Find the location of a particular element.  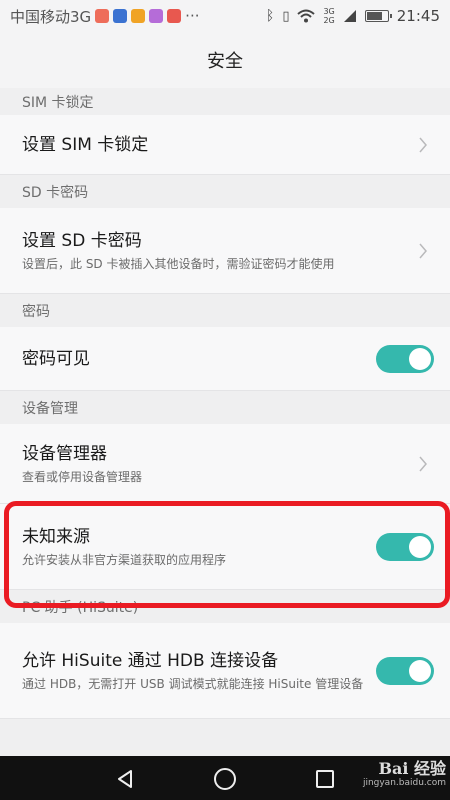

carrier-label: 中国移动3G is located at coordinates (51, 16).